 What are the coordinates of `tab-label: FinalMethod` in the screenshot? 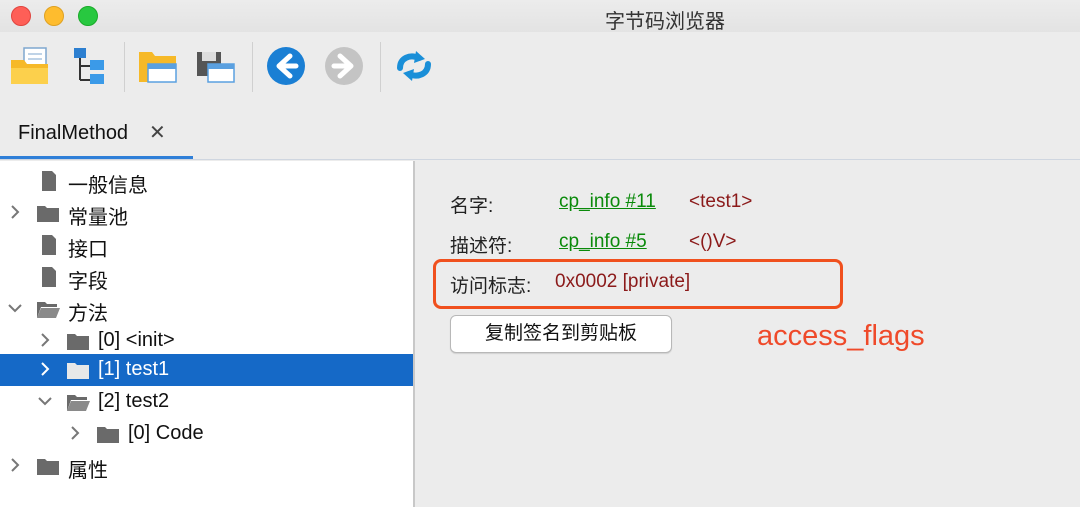 It's located at (73, 133).